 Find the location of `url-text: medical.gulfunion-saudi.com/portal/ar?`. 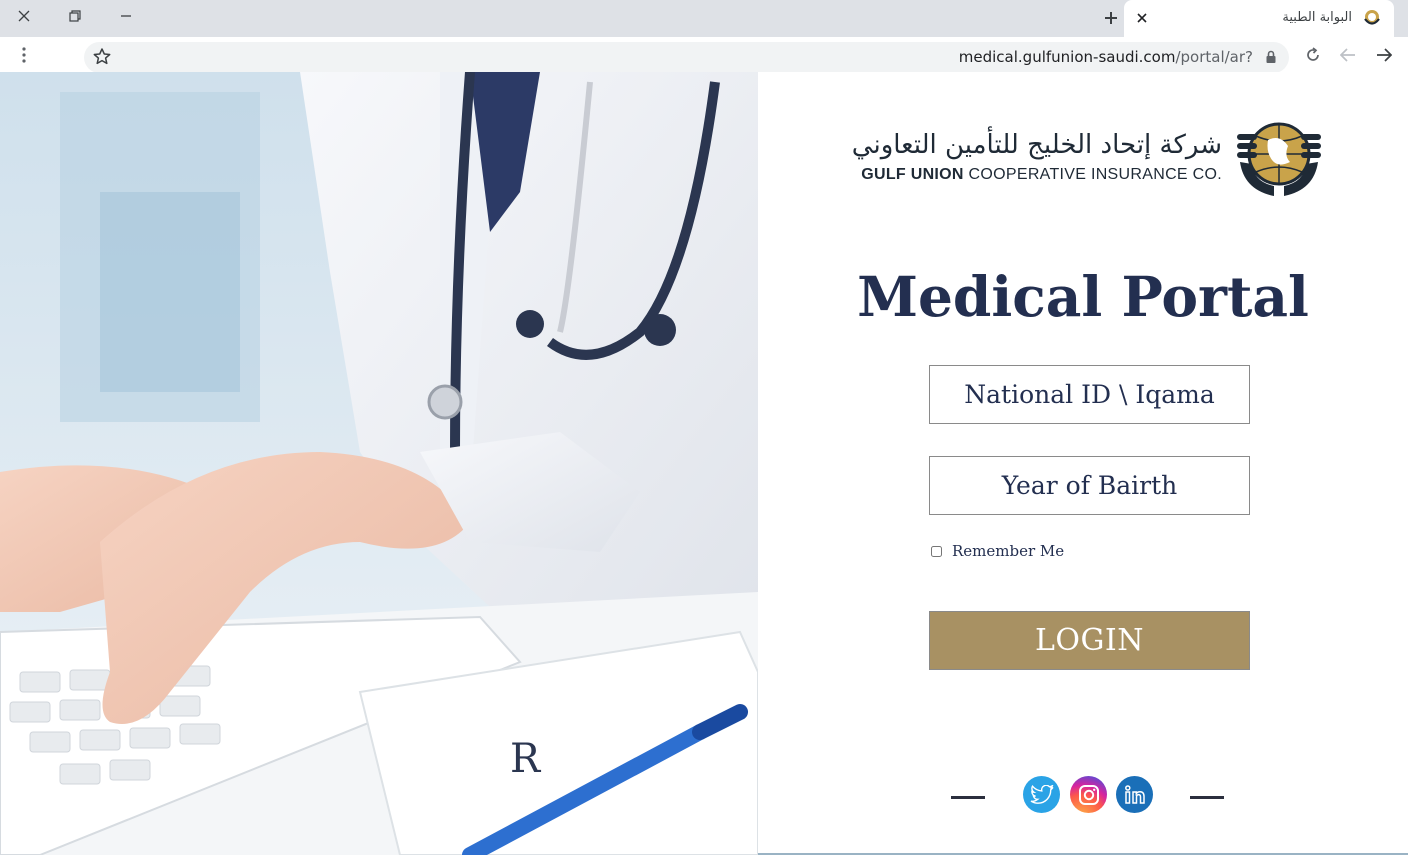

url-text: medical.gulfunion-saudi.com/portal/ar? is located at coordinates (1106, 57).